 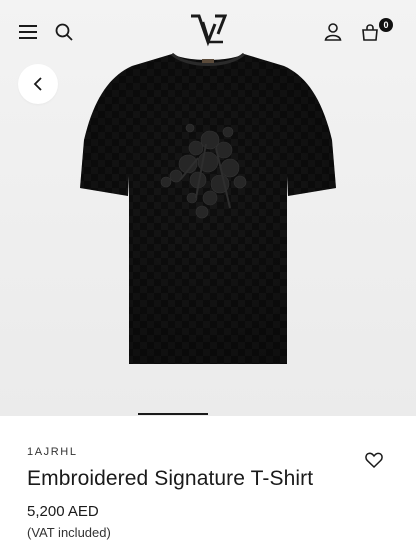 What do you see at coordinates (63, 511) in the screenshot?
I see `product-price: 5,200 AED` at bounding box center [63, 511].